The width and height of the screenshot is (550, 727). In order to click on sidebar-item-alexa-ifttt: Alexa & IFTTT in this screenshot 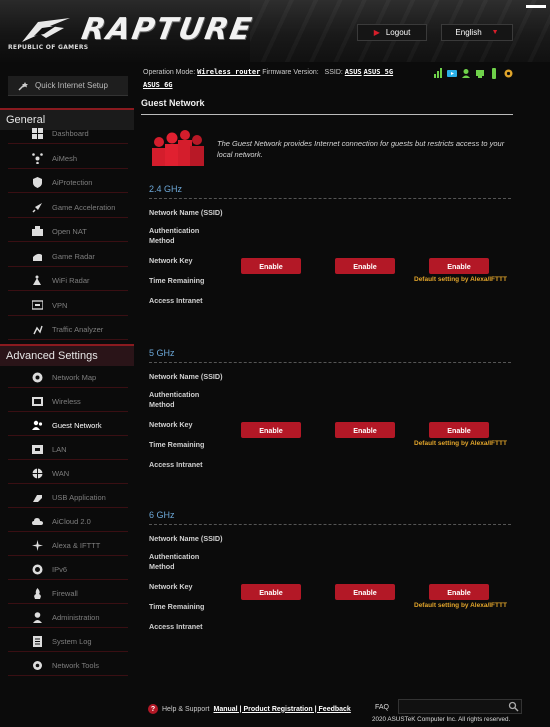, I will do `click(68, 546)`.